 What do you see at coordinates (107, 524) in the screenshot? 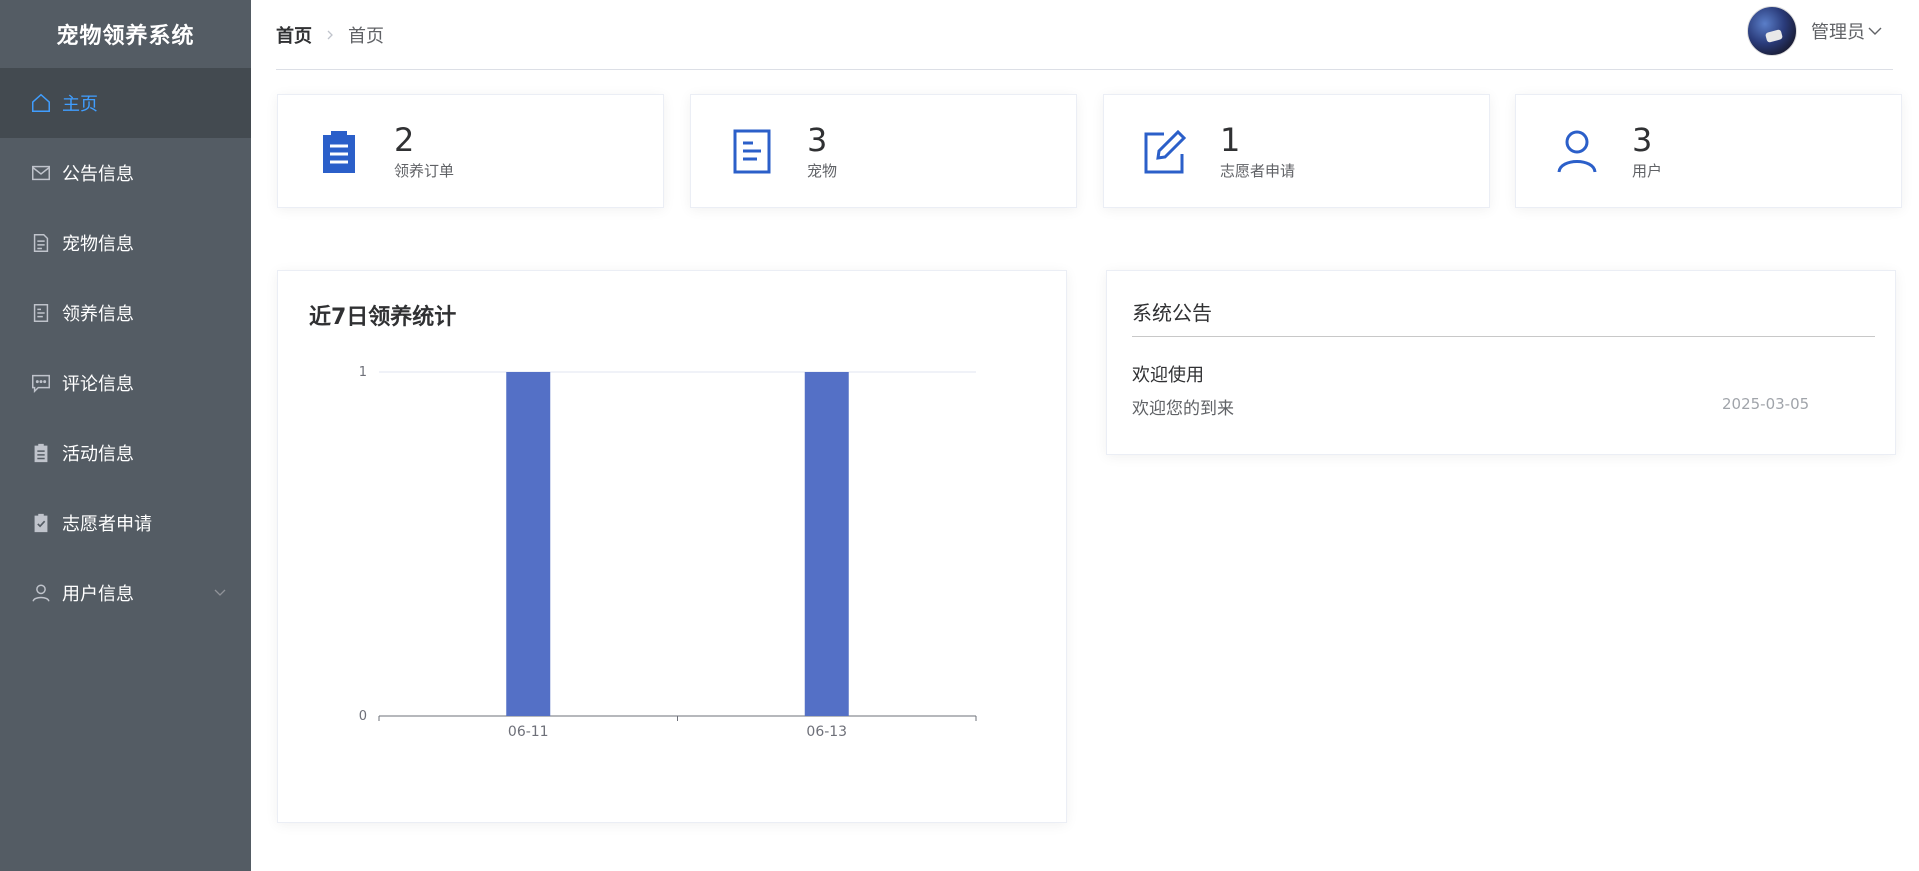
I see `sidebar-item-label: 志愿者申请` at bounding box center [107, 524].